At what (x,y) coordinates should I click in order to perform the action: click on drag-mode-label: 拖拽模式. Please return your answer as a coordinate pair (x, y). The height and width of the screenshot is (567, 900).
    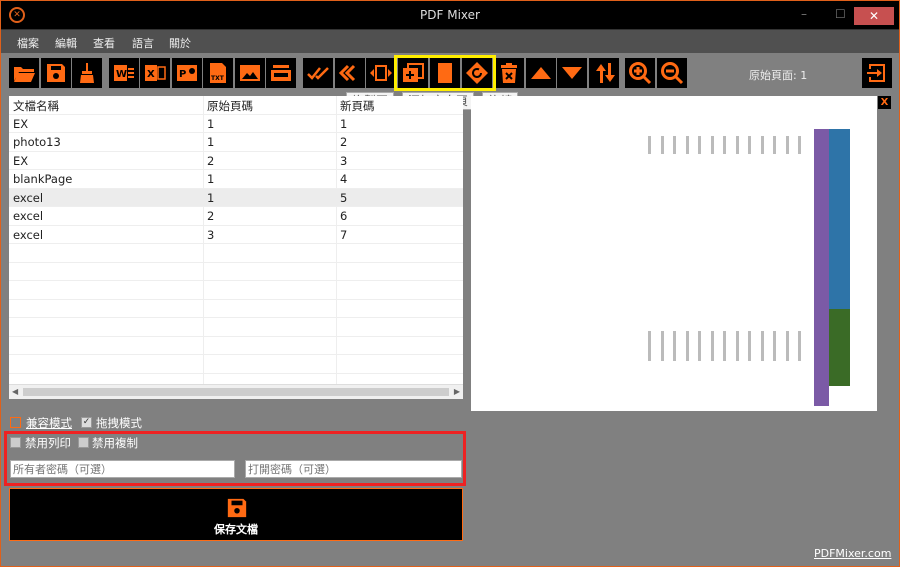
    Looking at the image, I should click on (119, 423).